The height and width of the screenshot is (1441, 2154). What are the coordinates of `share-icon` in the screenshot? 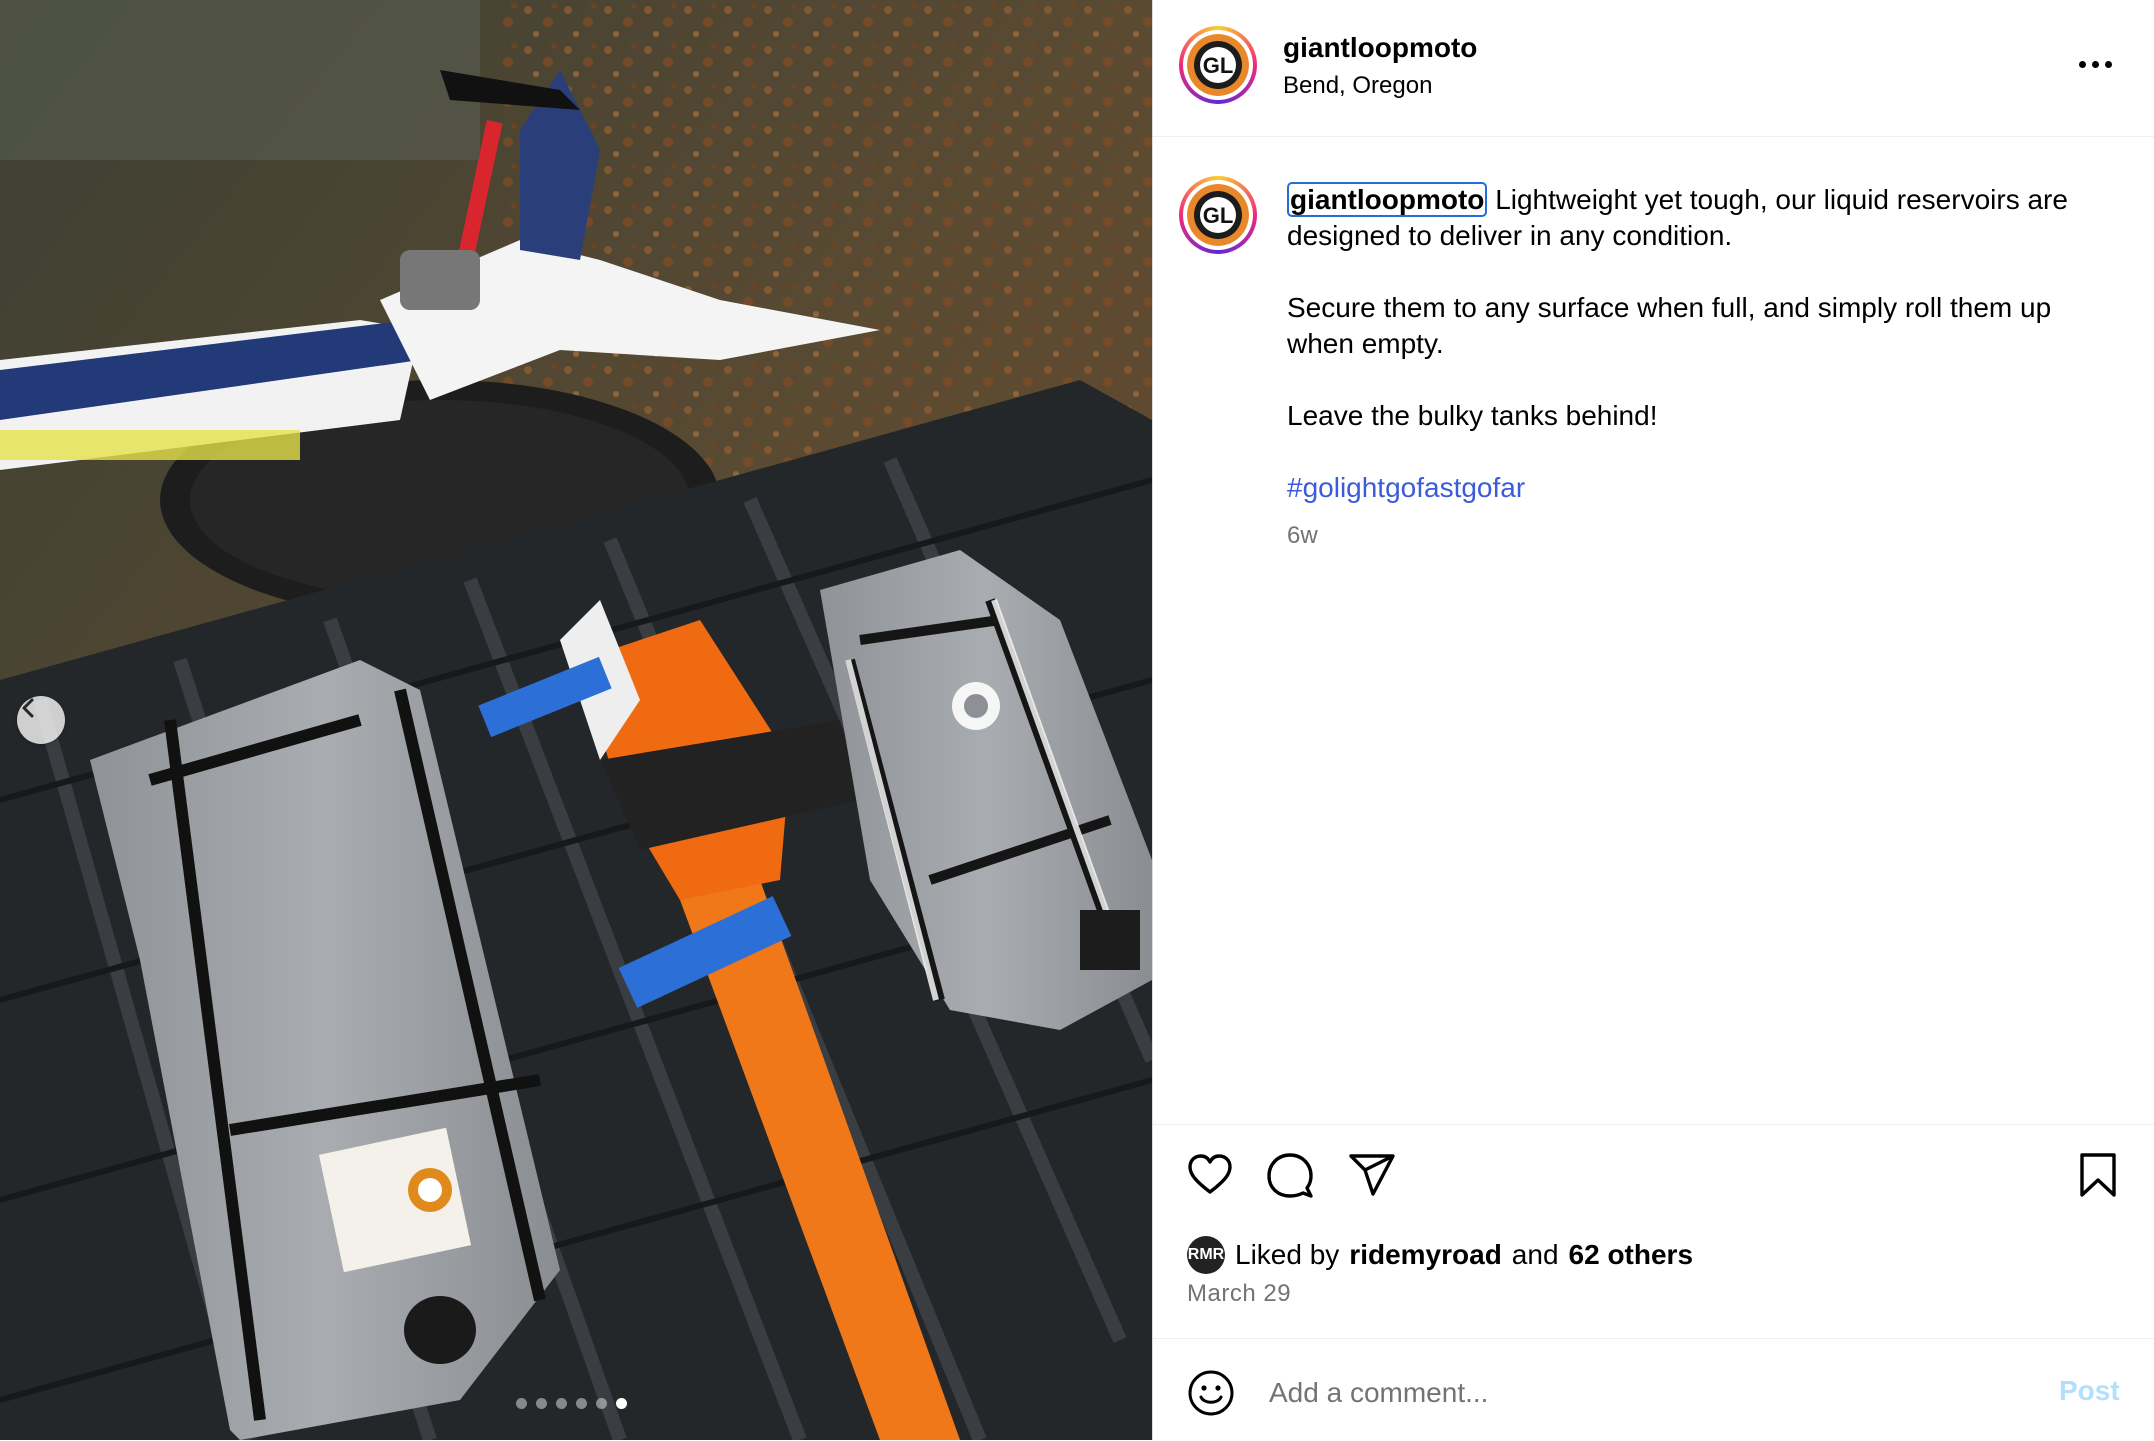 It's located at (1372, 1175).